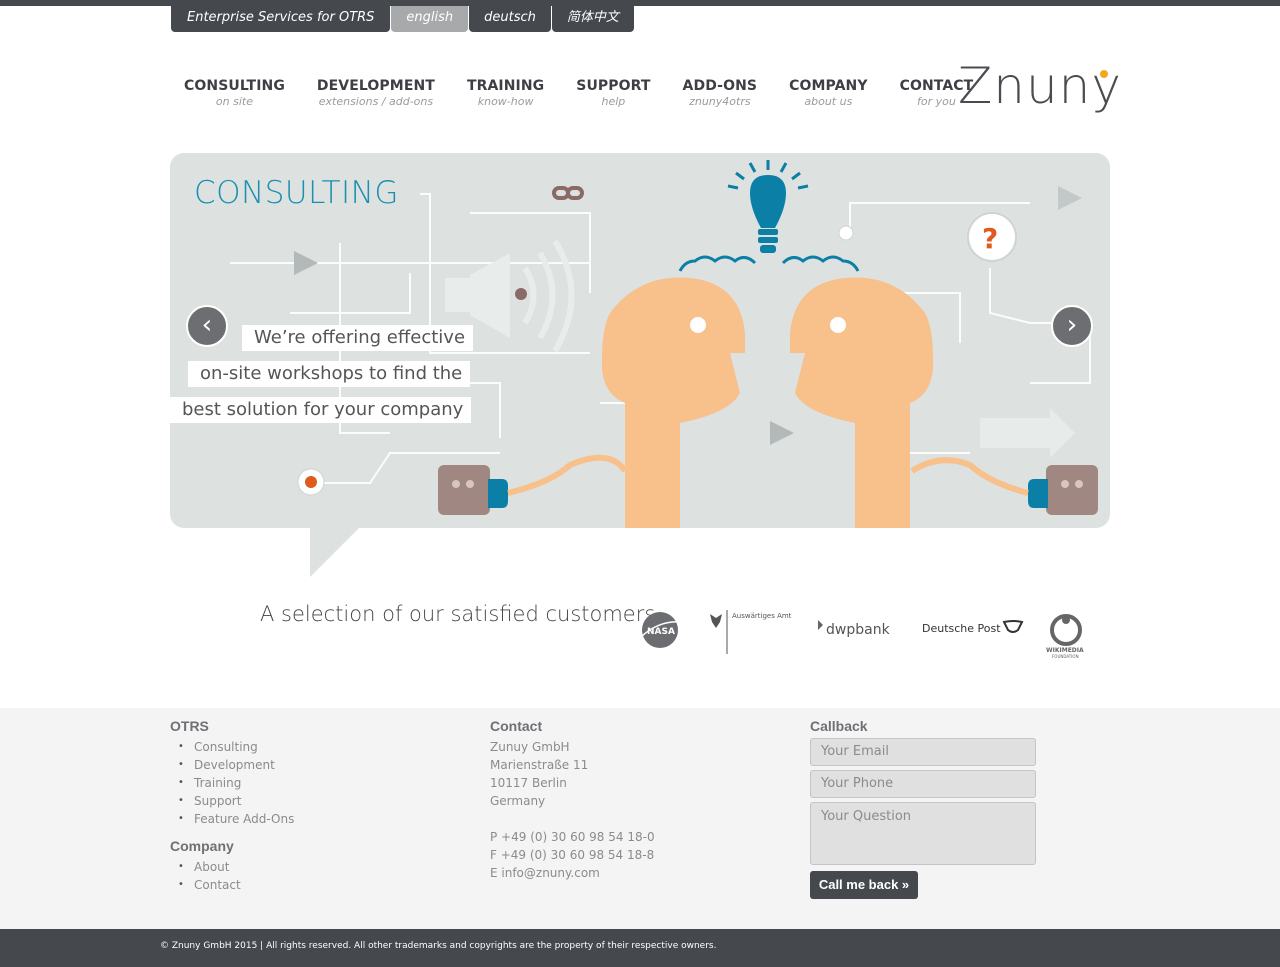 This screenshot has width=1280, height=967. What do you see at coordinates (189, 726) in the screenshot?
I see `otrs-heading: OTRS` at bounding box center [189, 726].